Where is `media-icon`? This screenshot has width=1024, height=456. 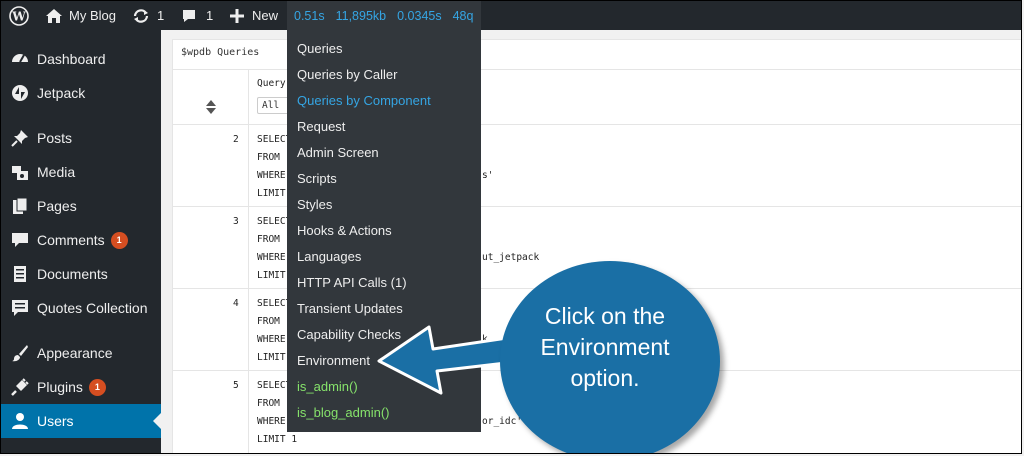
media-icon is located at coordinates (20, 172).